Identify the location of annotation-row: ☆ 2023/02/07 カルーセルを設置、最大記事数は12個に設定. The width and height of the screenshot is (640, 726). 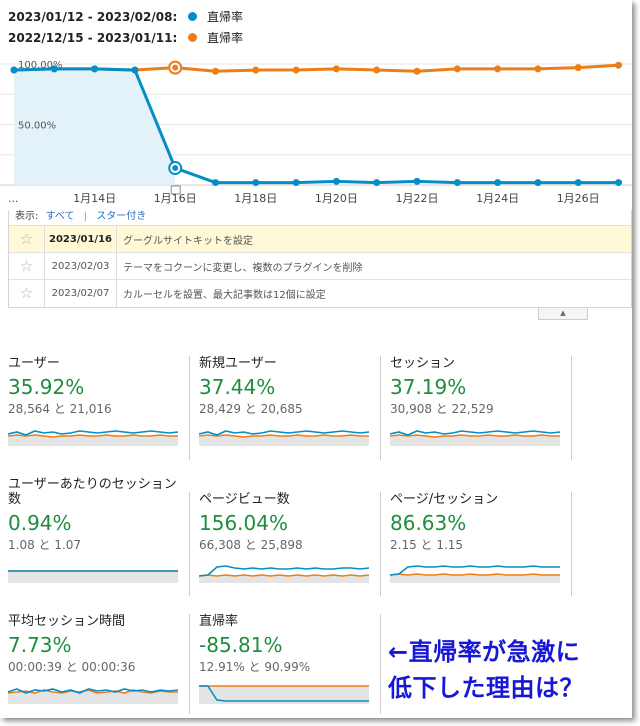
(320, 293).